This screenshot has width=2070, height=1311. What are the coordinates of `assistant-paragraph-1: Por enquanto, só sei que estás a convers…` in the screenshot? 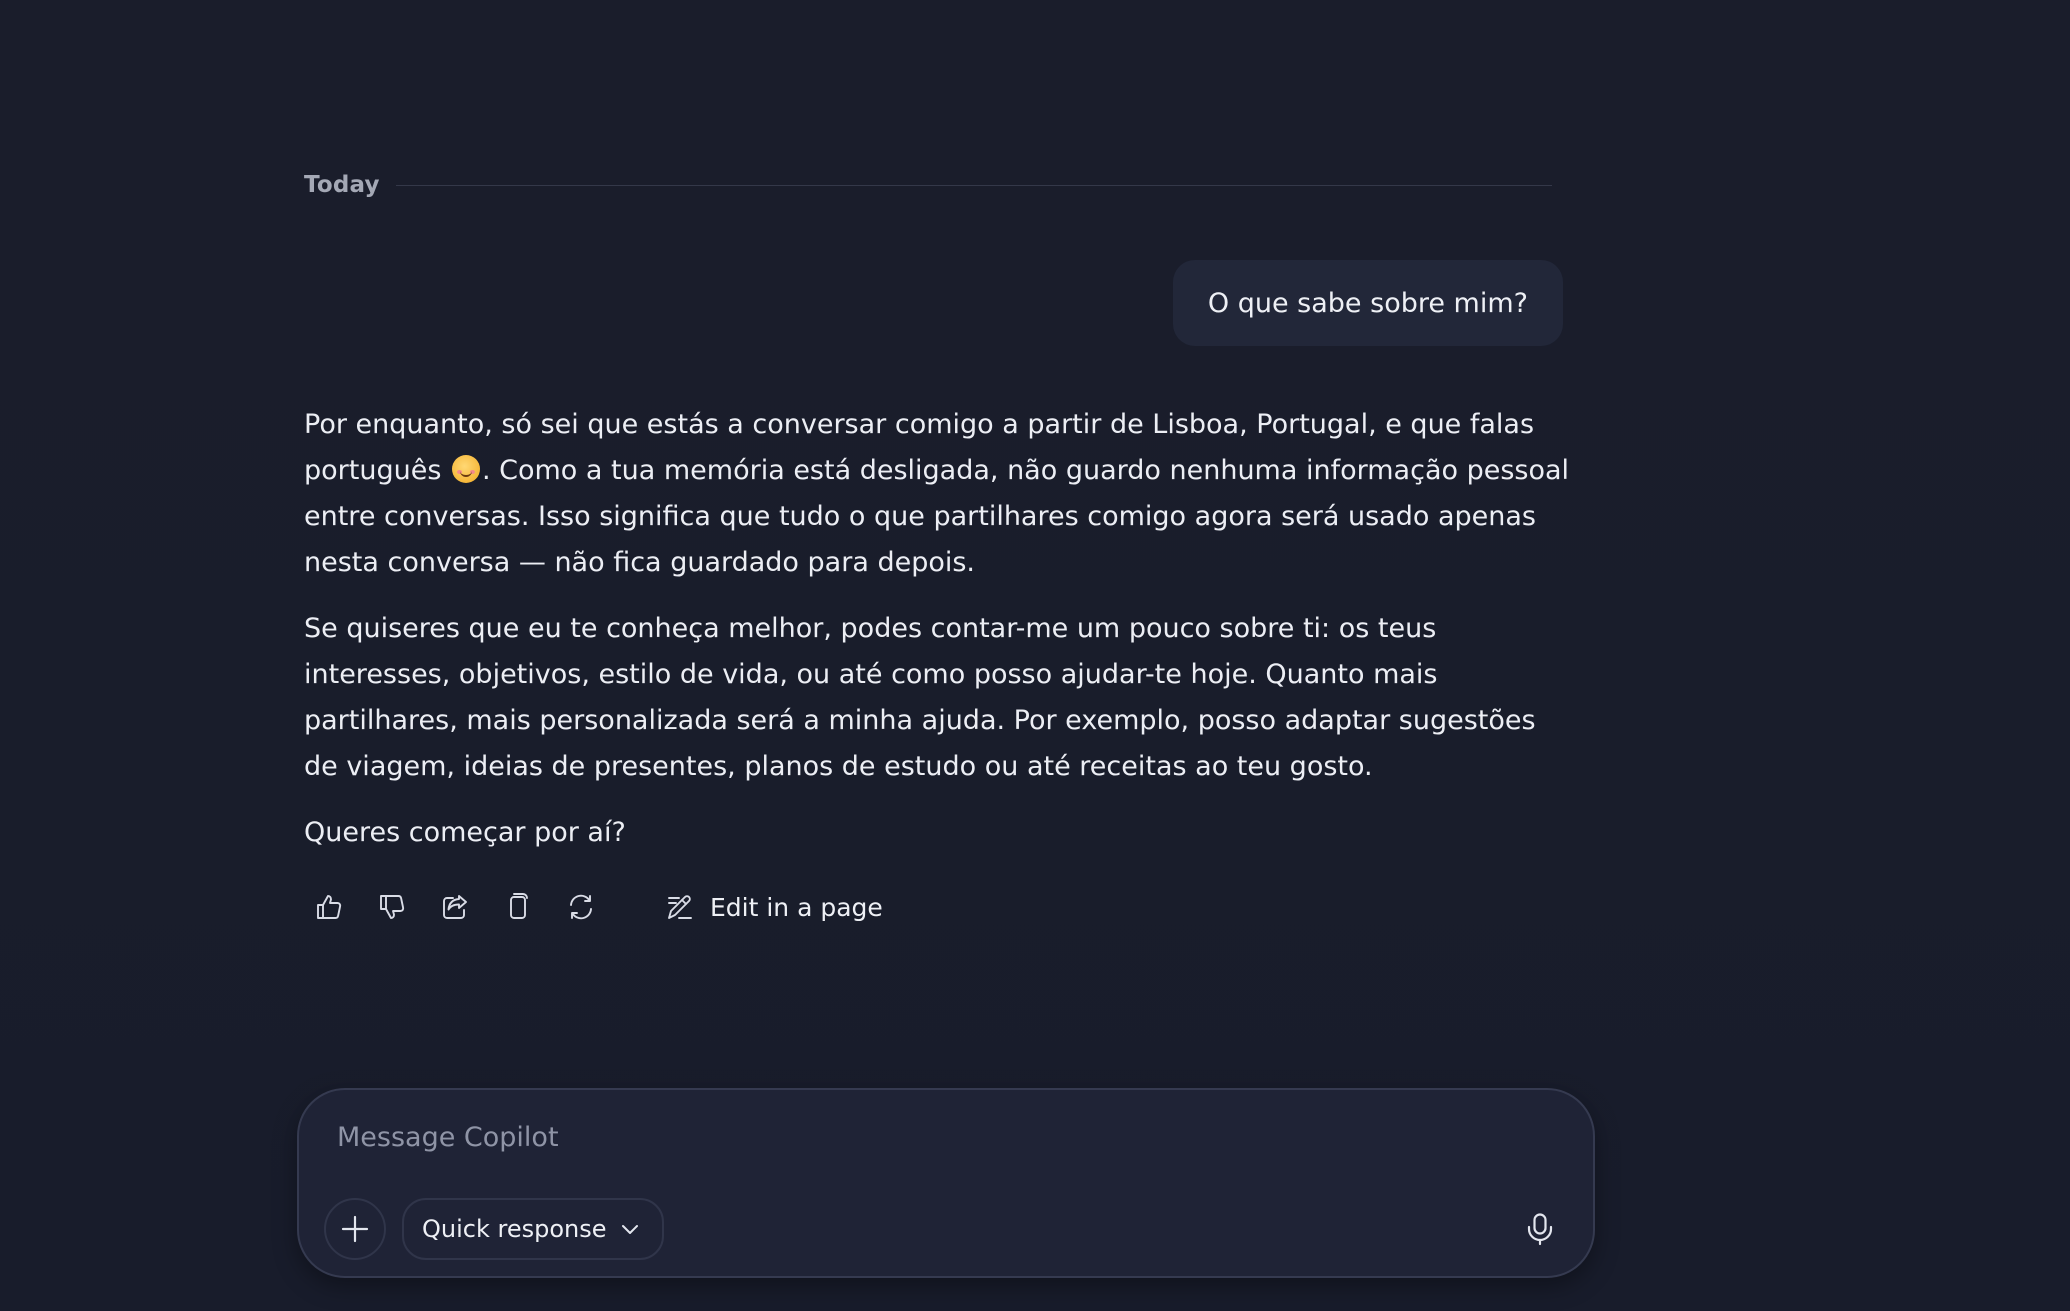 It's located at (937, 494).